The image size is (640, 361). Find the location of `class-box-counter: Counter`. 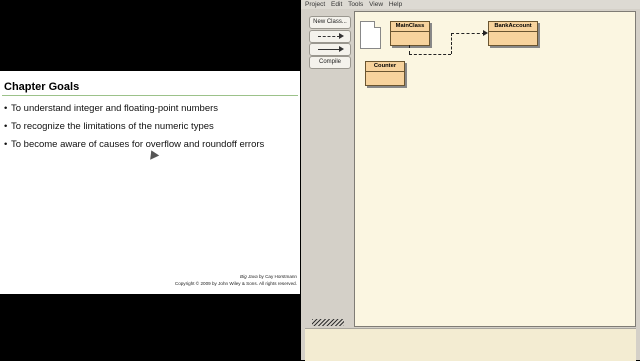

class-box-counter: Counter is located at coordinates (385, 73).